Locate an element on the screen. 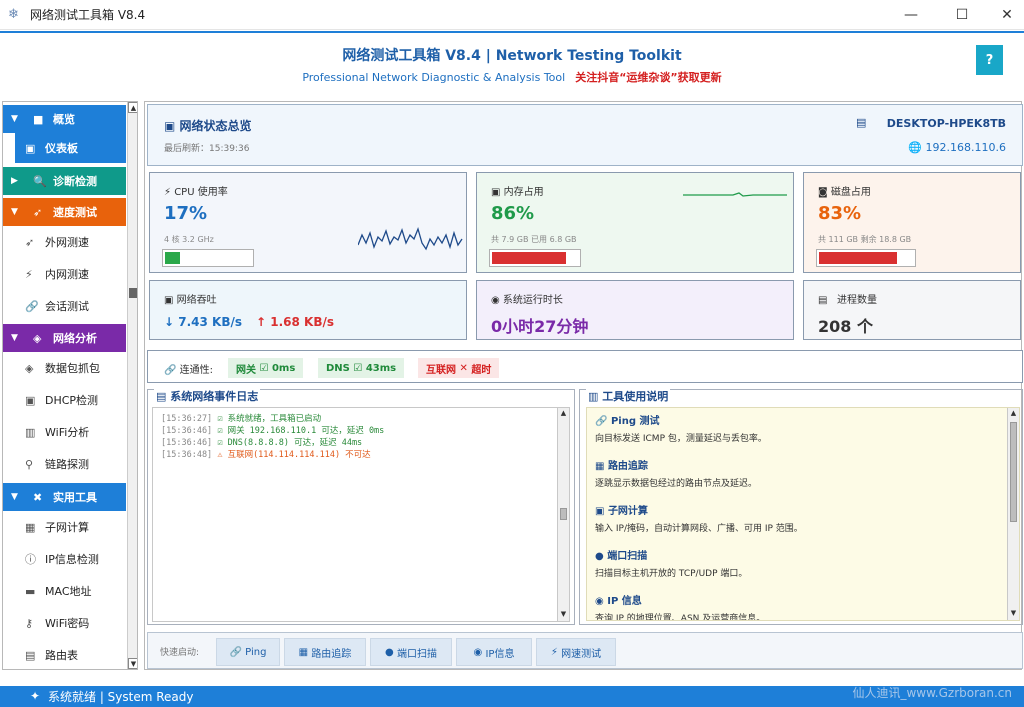 The width and height of the screenshot is (1024, 707). guide-item-desc: 逐跳显示数据包经过的路由节点及延迟。 is located at coordinates (676, 484).